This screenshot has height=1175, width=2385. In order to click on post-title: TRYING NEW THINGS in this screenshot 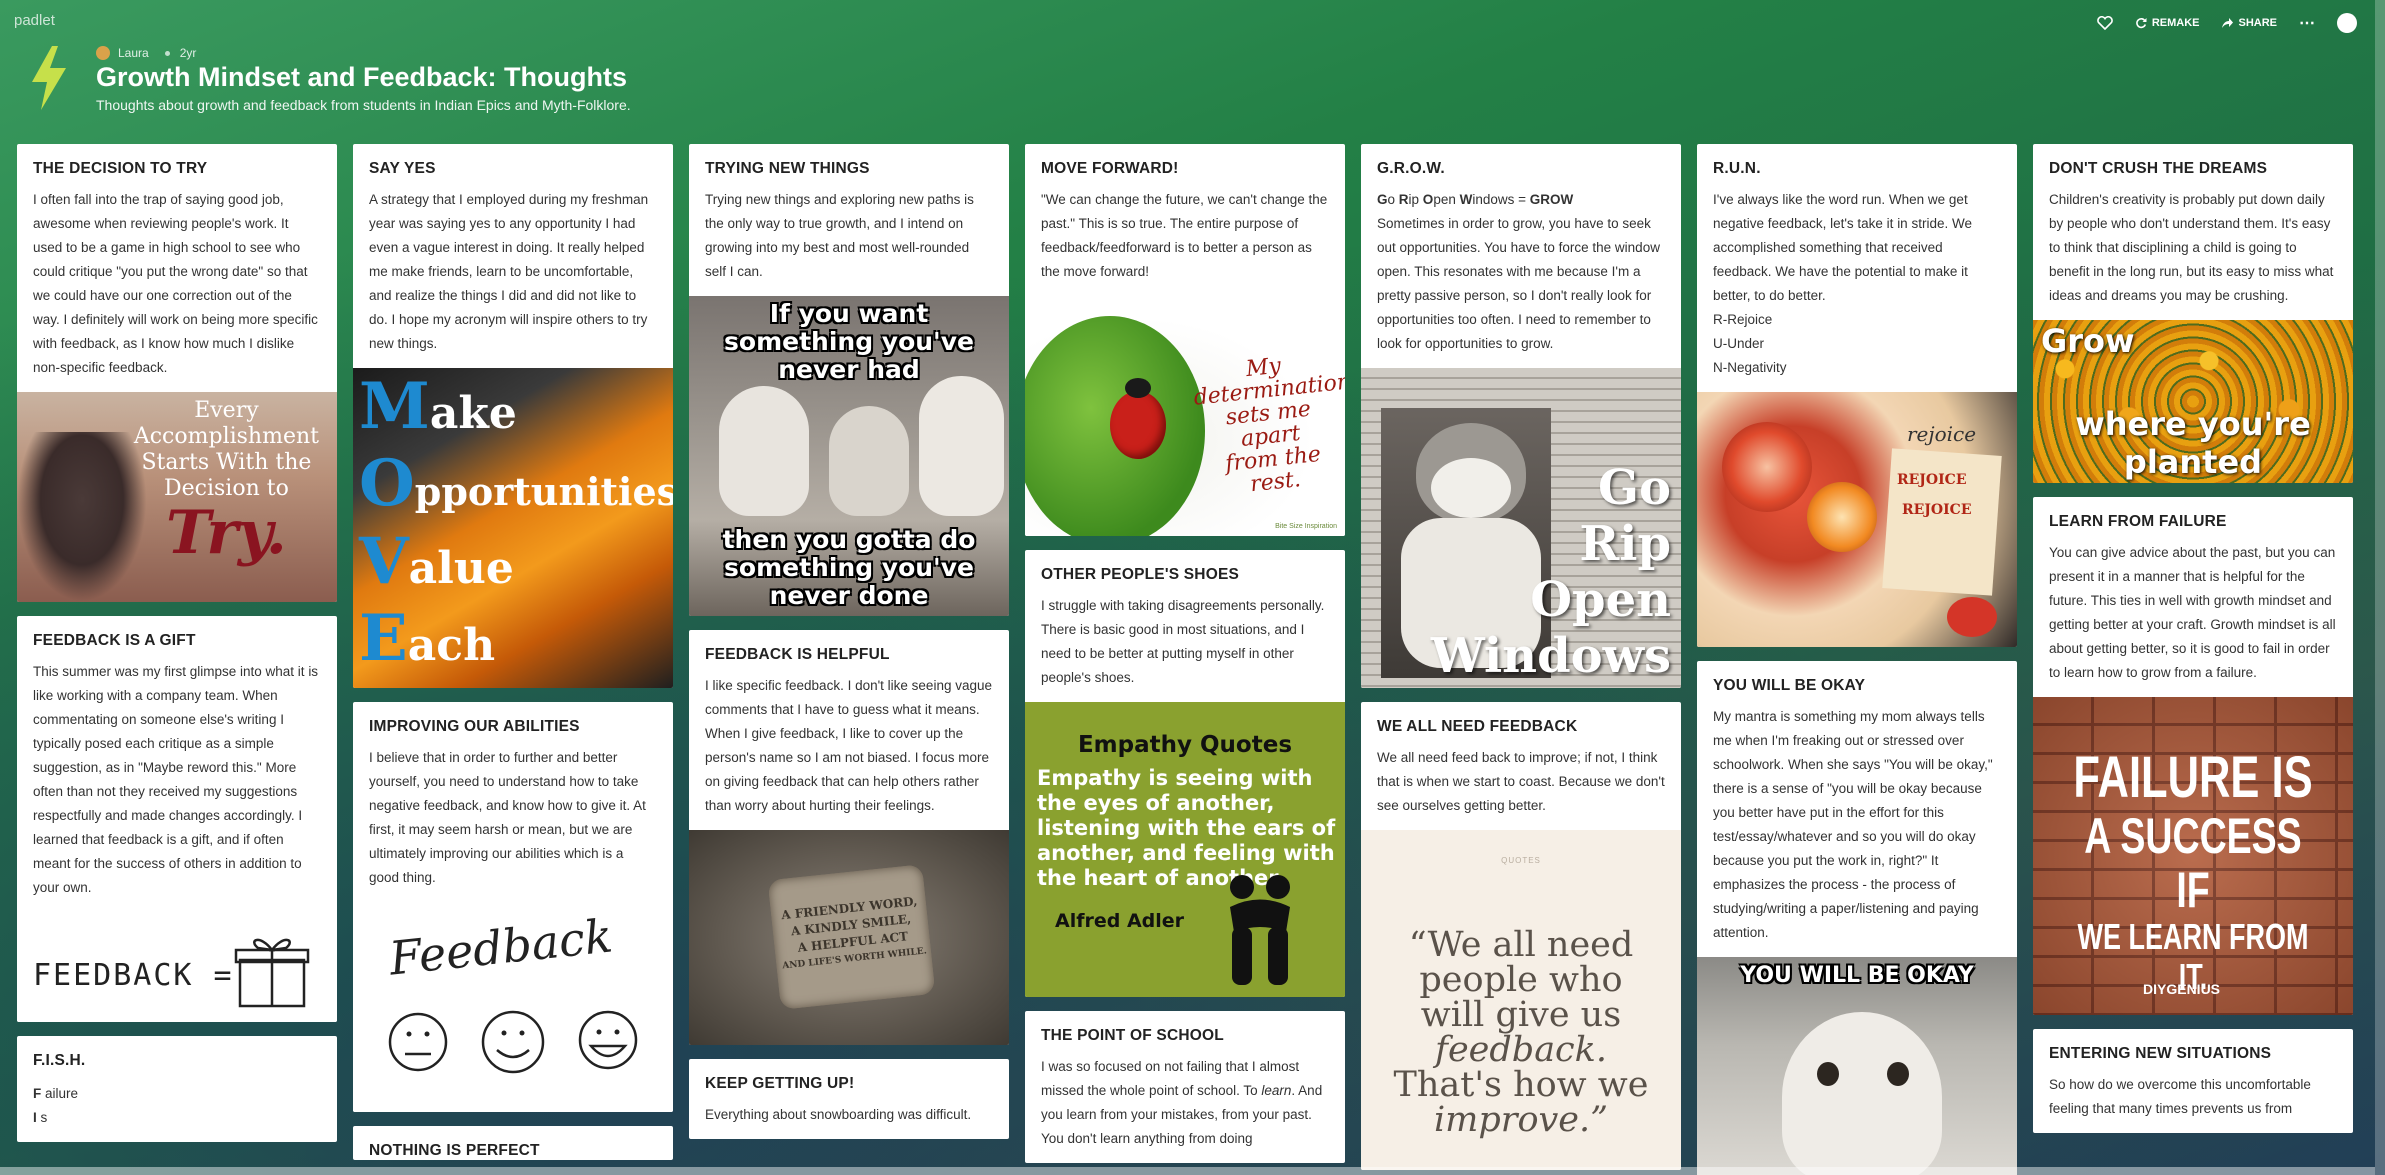, I will do `click(787, 168)`.